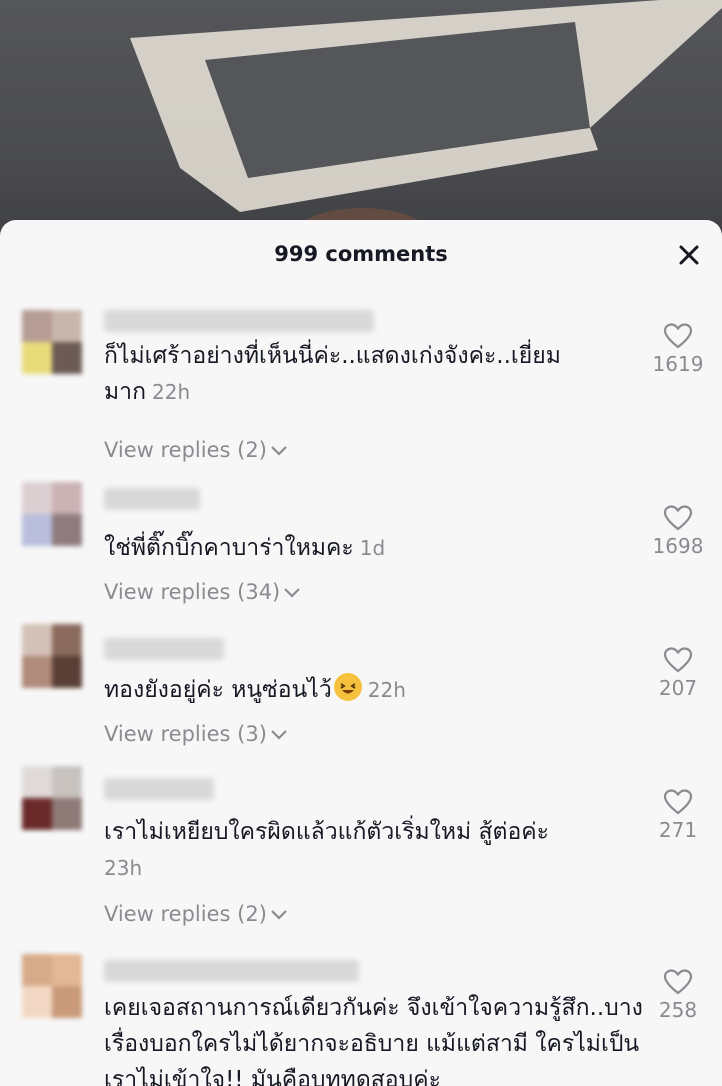 The height and width of the screenshot is (1086, 722). What do you see at coordinates (678, 546) in the screenshot?
I see `like-count: 1698` at bounding box center [678, 546].